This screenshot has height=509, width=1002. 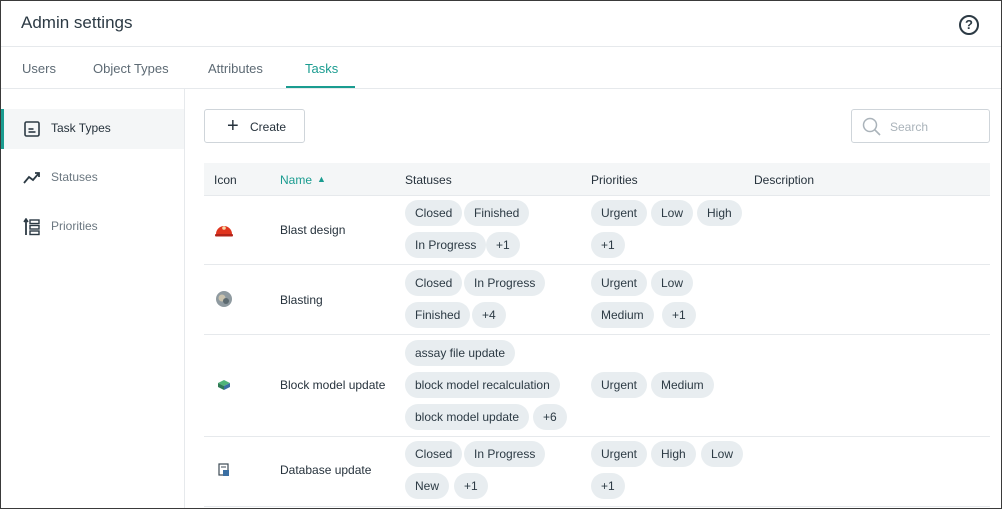 I want to click on sidebar-item-label: Priorities, so click(x=74, y=226).